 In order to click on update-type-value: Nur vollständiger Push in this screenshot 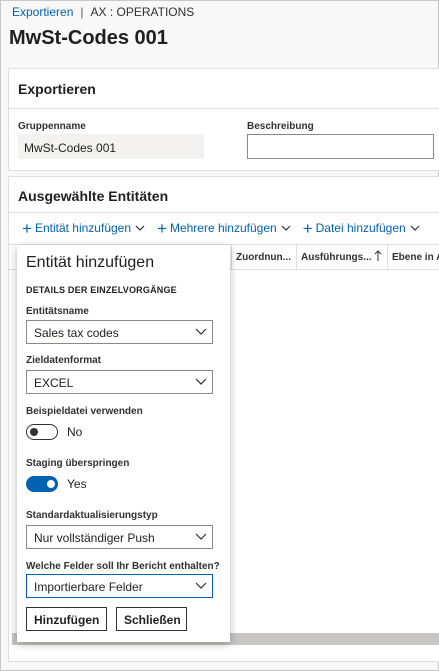, I will do `click(94, 538)`.